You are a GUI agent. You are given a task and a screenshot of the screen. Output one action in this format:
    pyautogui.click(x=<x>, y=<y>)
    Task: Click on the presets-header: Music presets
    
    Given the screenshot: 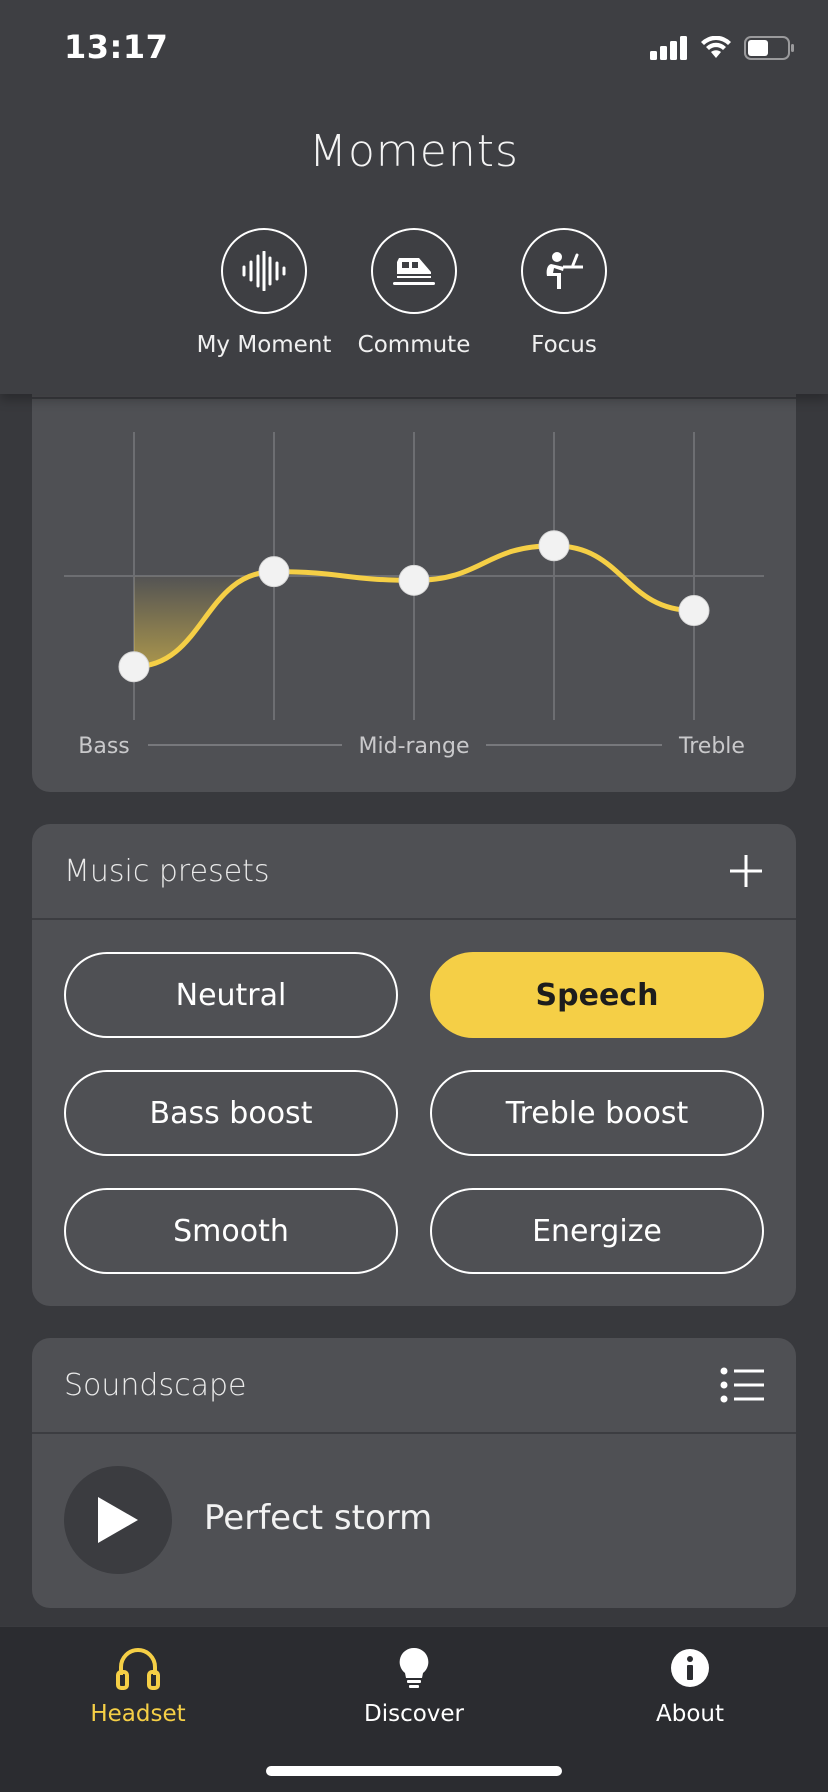 What is the action you would take?
    pyautogui.click(x=414, y=872)
    